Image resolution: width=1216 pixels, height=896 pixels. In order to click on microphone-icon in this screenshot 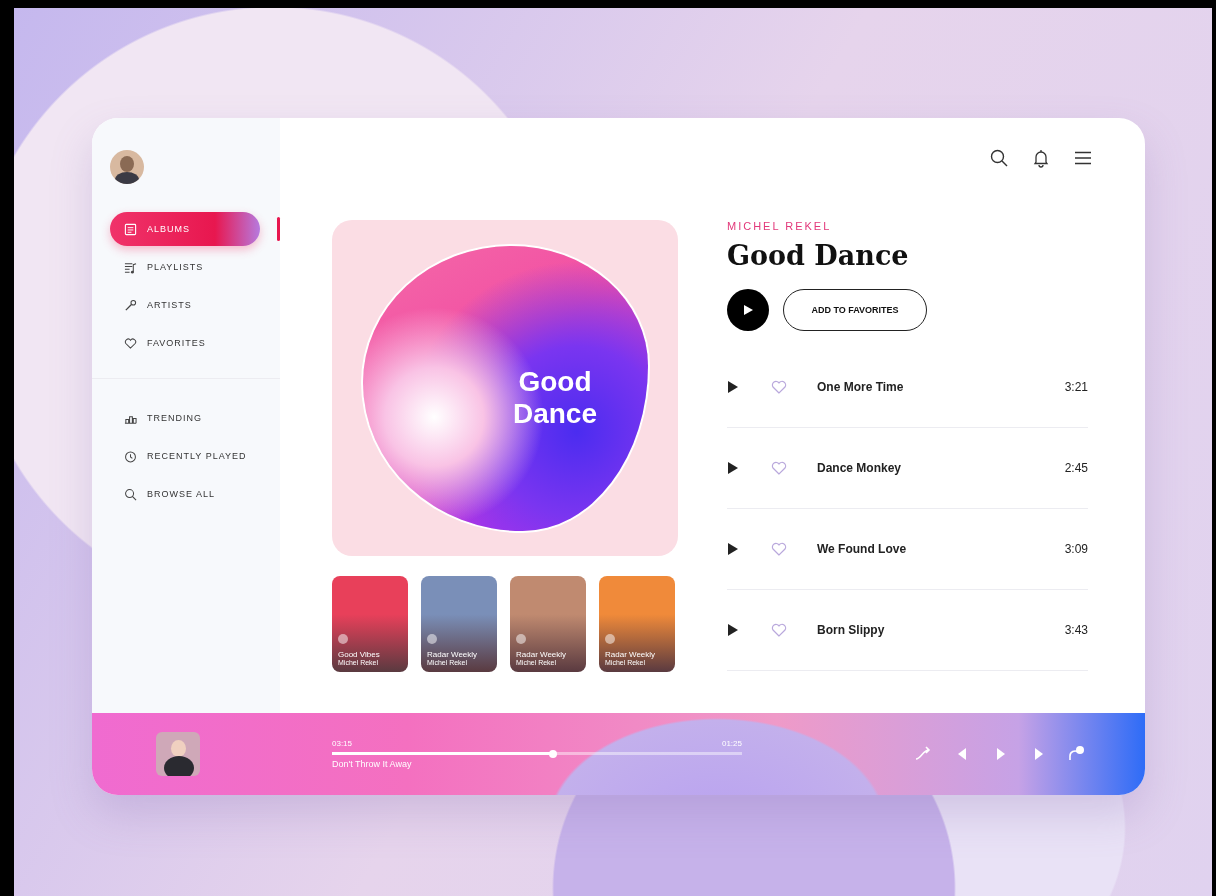, I will do `click(130, 305)`.